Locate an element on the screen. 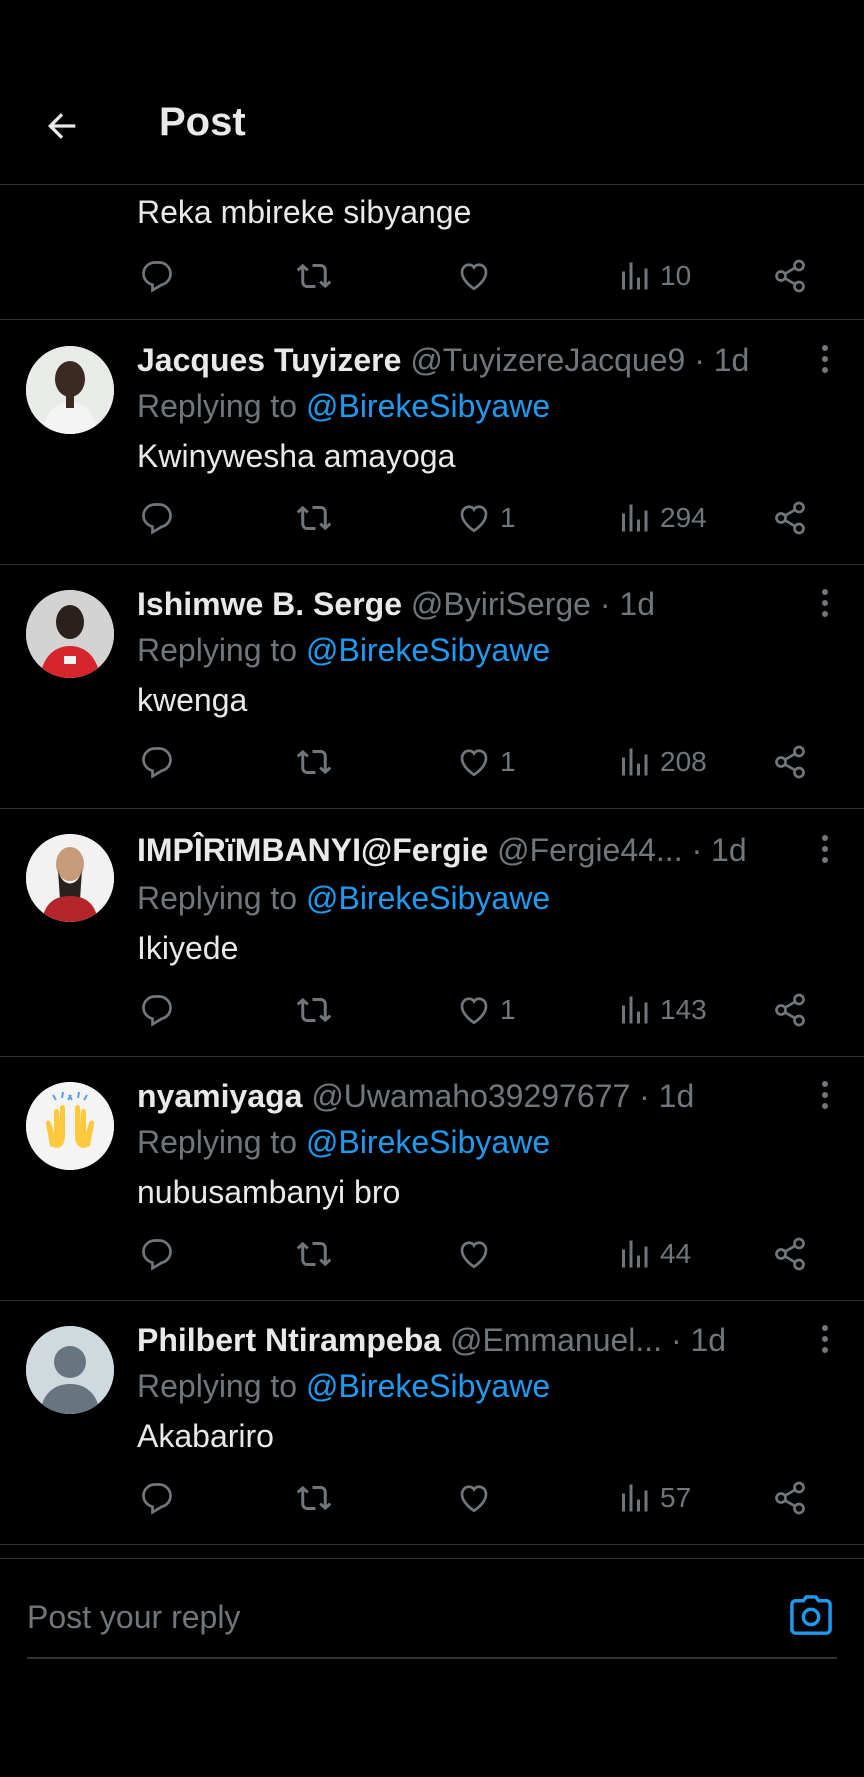 This screenshot has width=864, height=1777. views-button: 208 is located at coordinates (661, 762).